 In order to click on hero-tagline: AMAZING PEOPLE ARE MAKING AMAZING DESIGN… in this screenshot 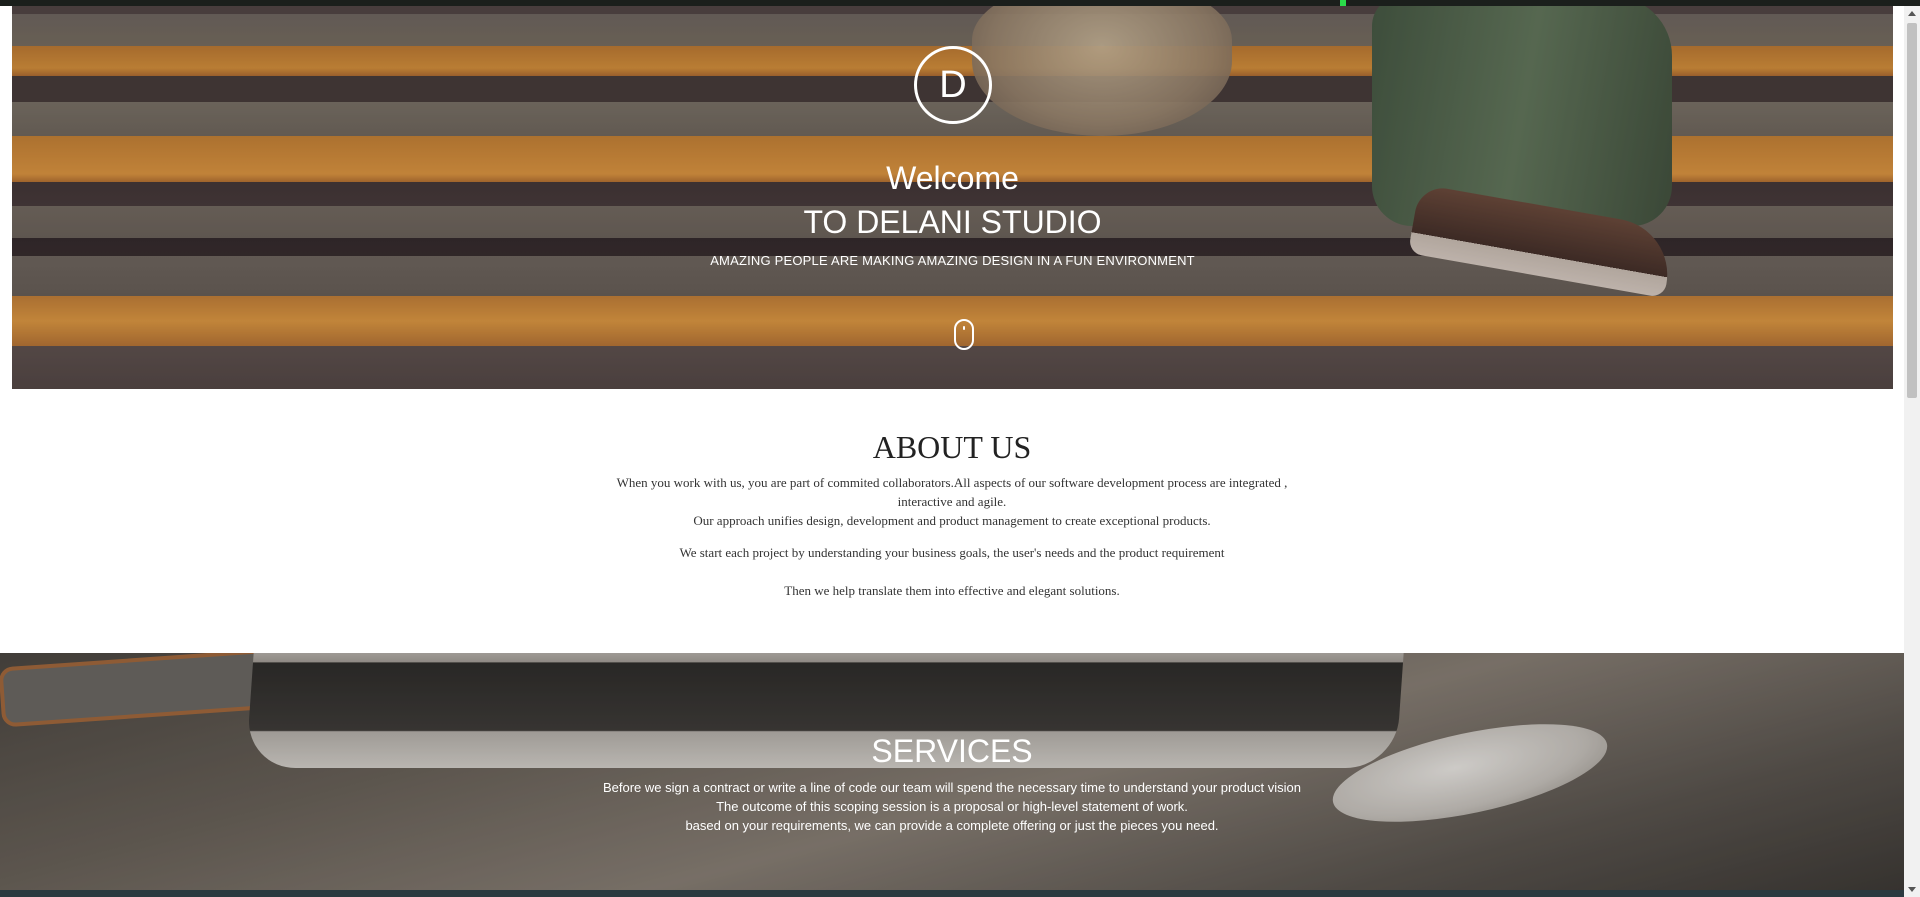, I will do `click(952, 260)`.